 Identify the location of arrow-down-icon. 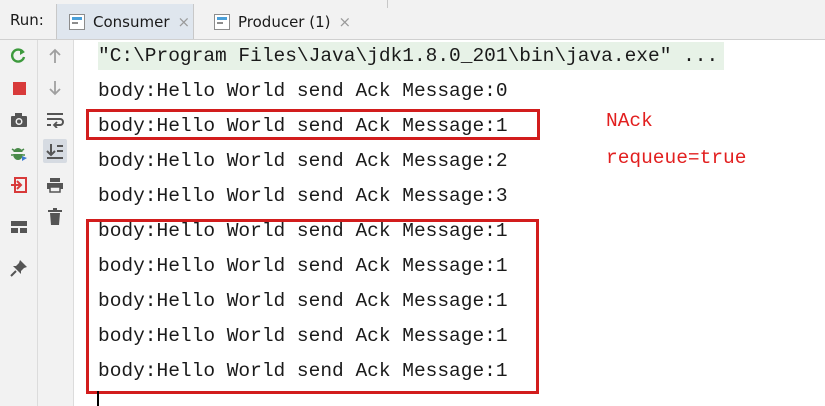
(55, 88).